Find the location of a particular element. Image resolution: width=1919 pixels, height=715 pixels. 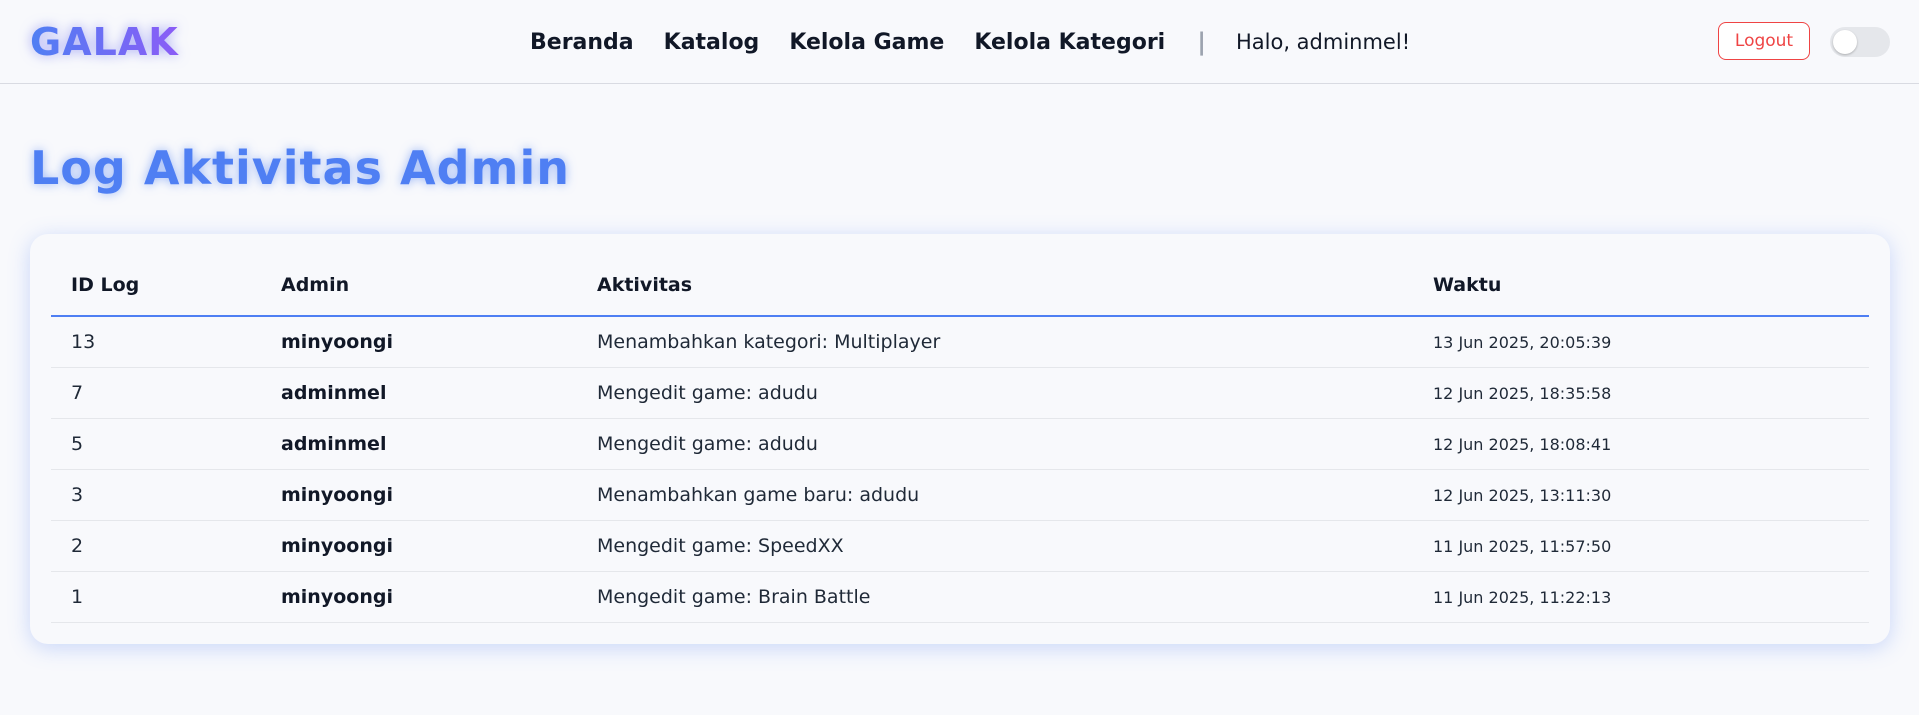

log-id-cell: 2 is located at coordinates (156, 546).